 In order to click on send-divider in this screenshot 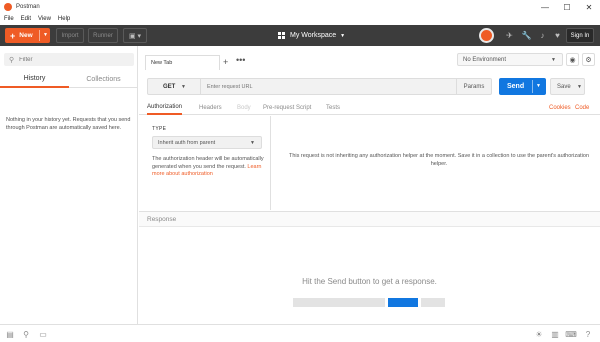, I will do `click(532, 86)`.